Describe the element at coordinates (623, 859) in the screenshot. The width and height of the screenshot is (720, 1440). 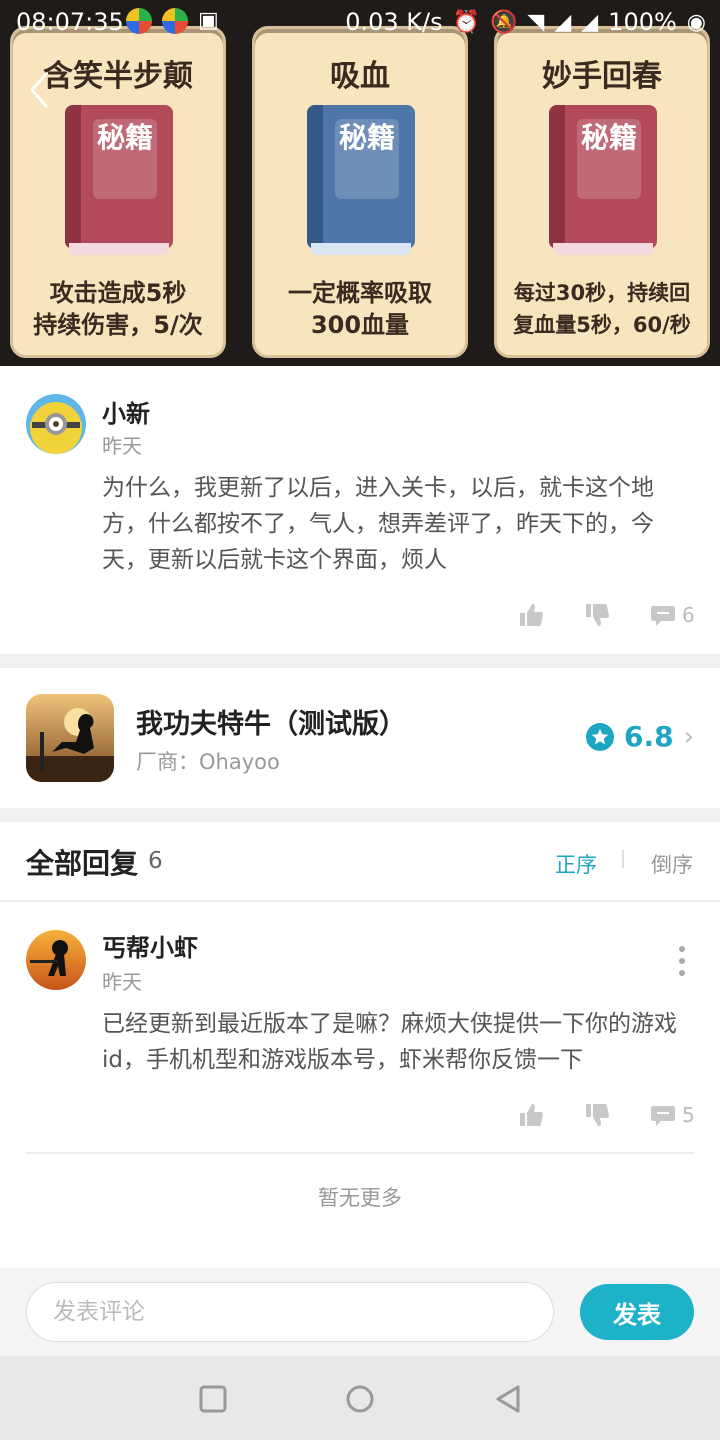
I see `sort-separator` at that location.